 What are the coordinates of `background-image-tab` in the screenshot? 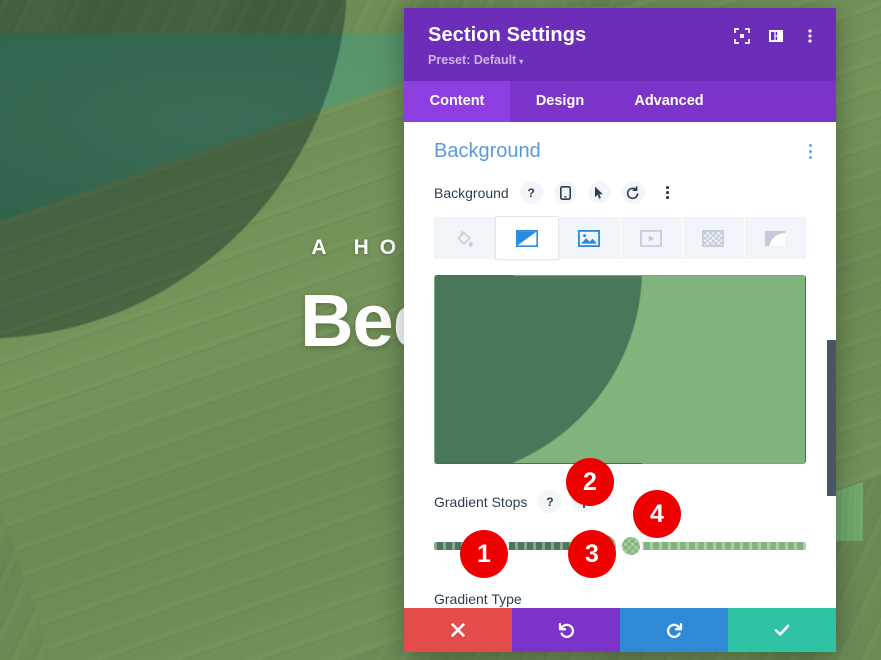 It's located at (589, 238).